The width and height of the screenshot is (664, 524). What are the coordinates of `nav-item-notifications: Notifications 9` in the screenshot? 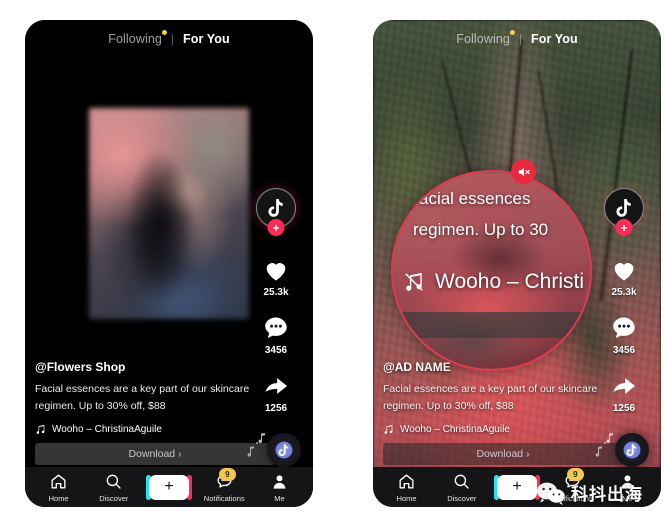 It's located at (224, 485).